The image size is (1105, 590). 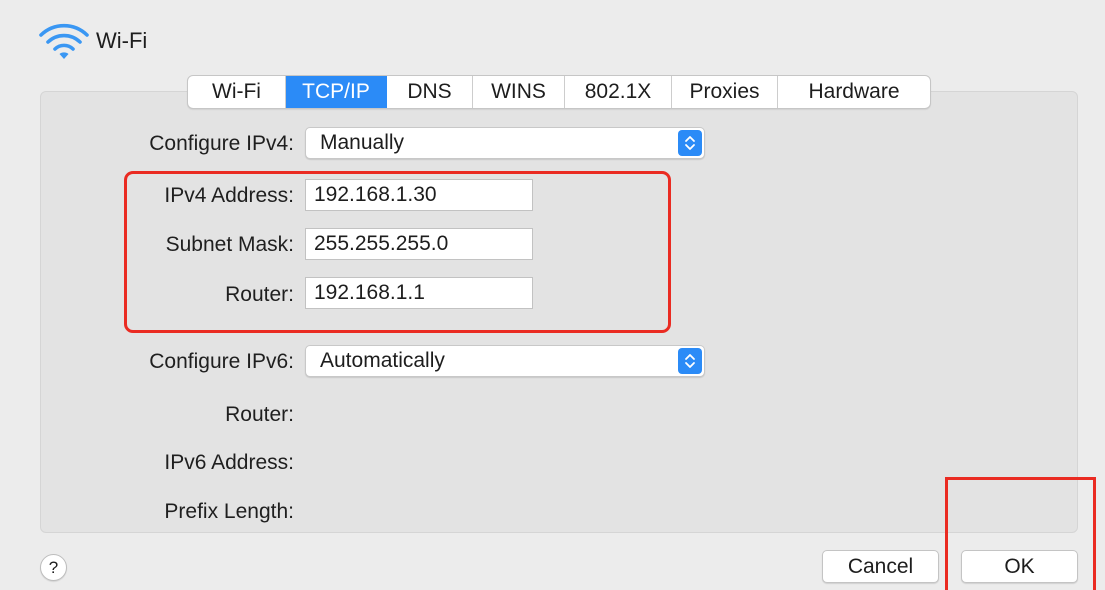 What do you see at coordinates (430, 92) in the screenshot?
I see `tab-dns: DNS` at bounding box center [430, 92].